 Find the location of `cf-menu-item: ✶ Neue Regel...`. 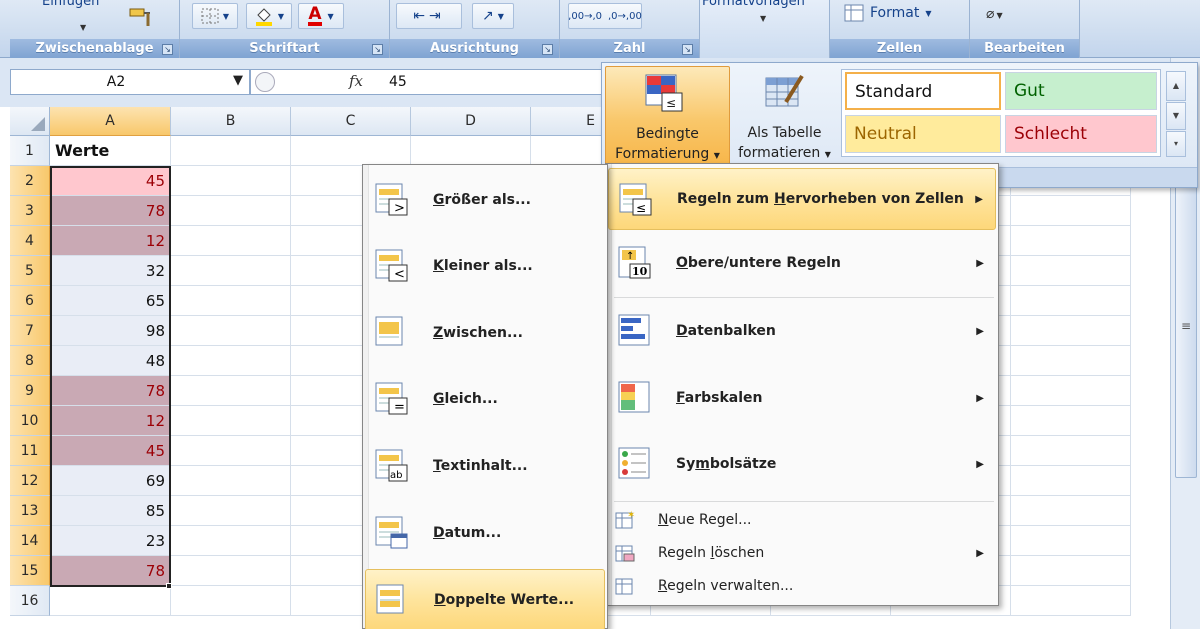

cf-menu-item: ✶ Neue Regel... is located at coordinates (802, 520).